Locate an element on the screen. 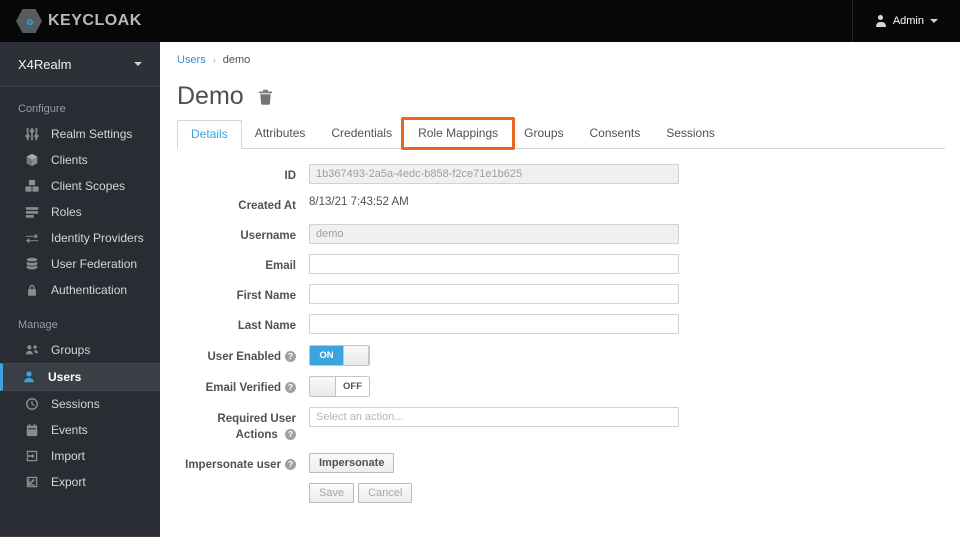 The image size is (960, 540). sidebar-item-roles: Roles is located at coordinates (80, 212).